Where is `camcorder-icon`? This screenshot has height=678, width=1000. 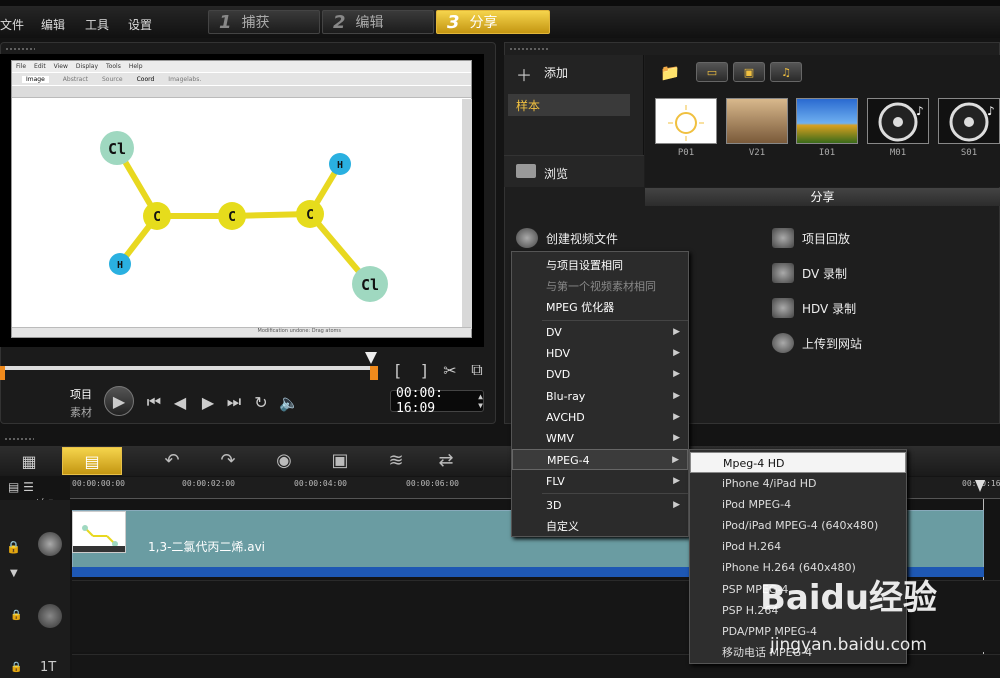
camcorder-icon is located at coordinates (783, 273).